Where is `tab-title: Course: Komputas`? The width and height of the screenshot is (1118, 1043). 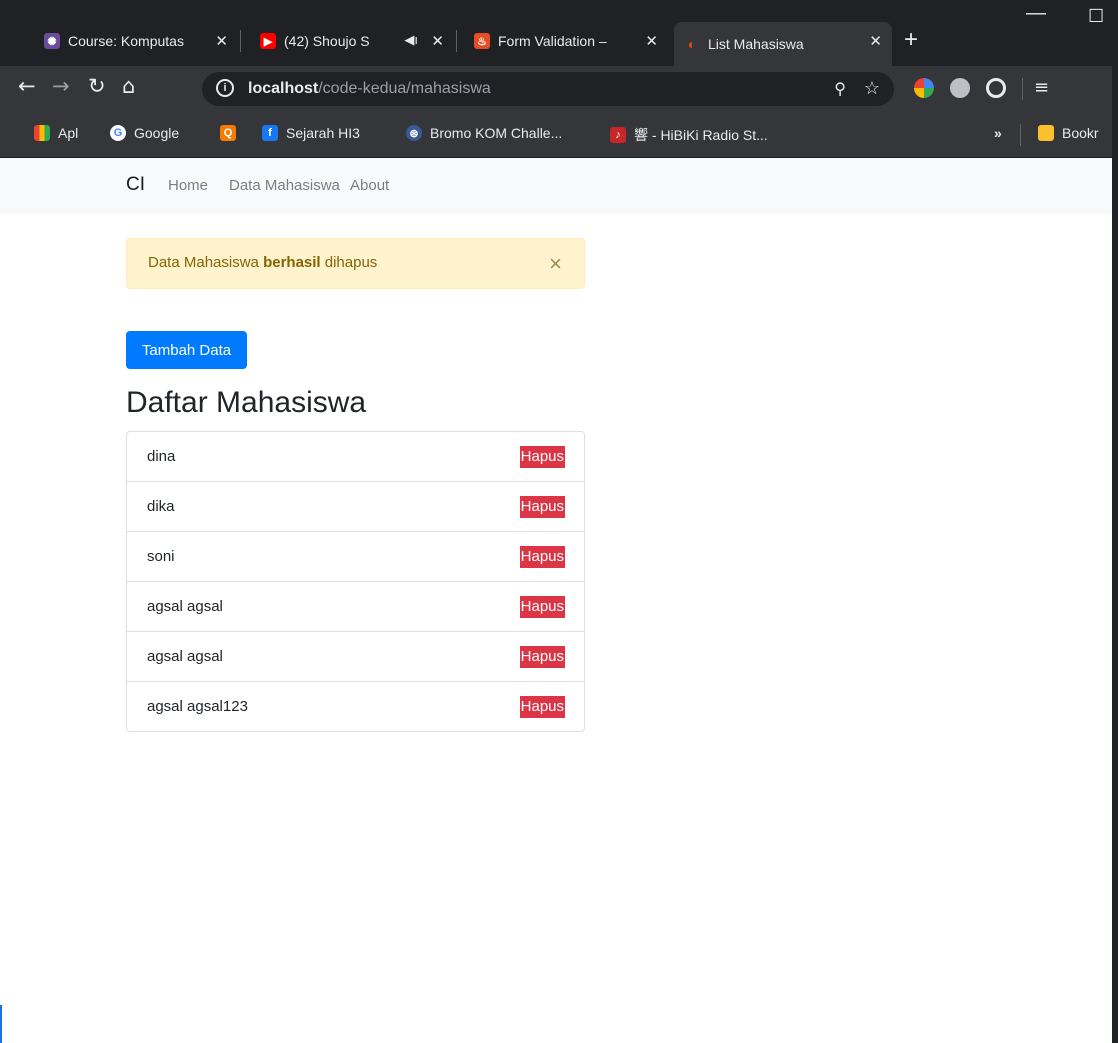
tab-title: Course: Komputas is located at coordinates (126, 41).